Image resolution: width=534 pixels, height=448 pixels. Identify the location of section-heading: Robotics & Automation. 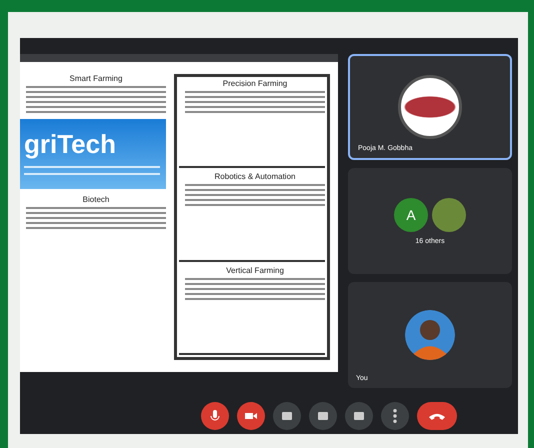
(255, 177).